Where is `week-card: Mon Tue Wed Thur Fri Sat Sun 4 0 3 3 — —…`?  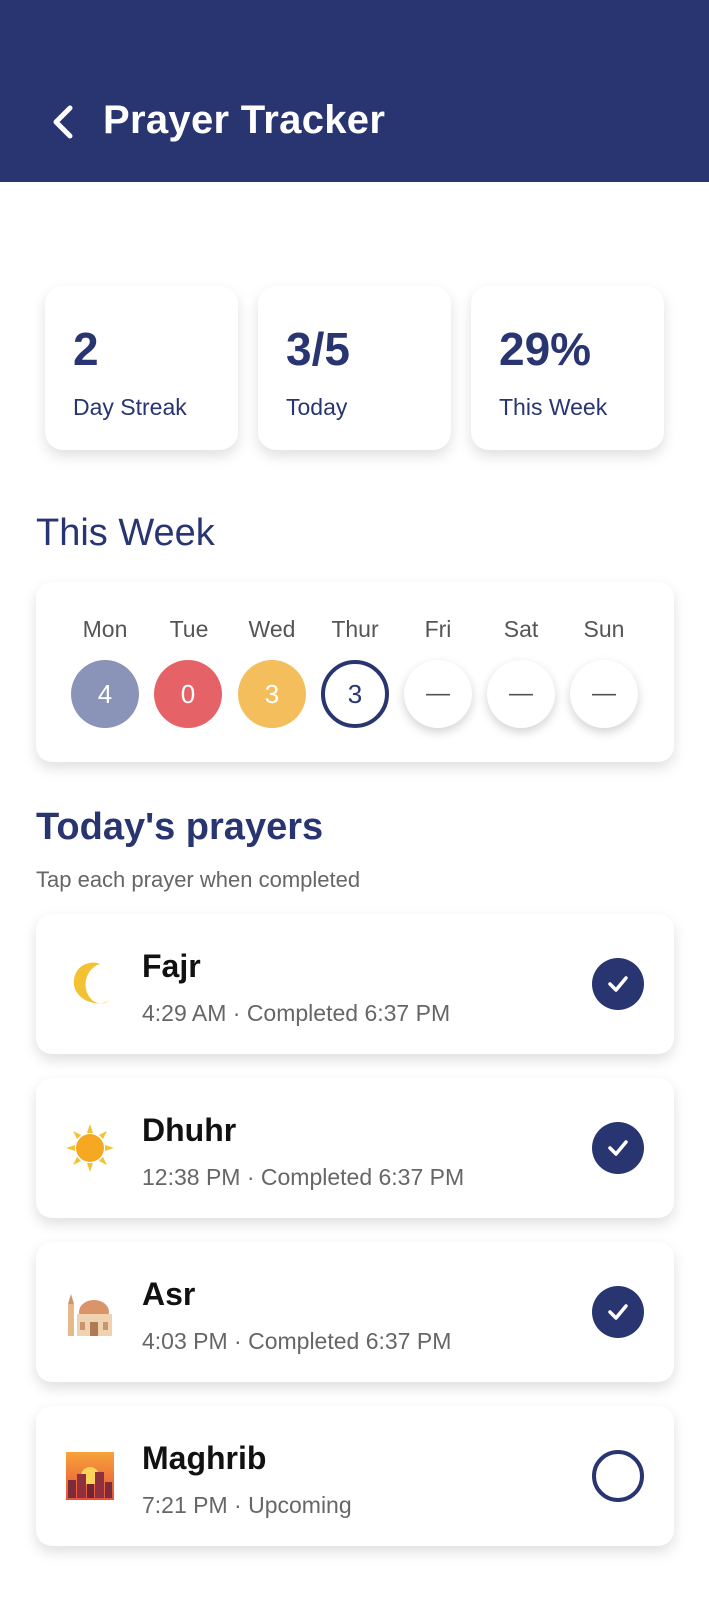
week-card: Mon Tue Wed Thur Fri Sat Sun 4 0 3 3 — —… is located at coordinates (355, 672).